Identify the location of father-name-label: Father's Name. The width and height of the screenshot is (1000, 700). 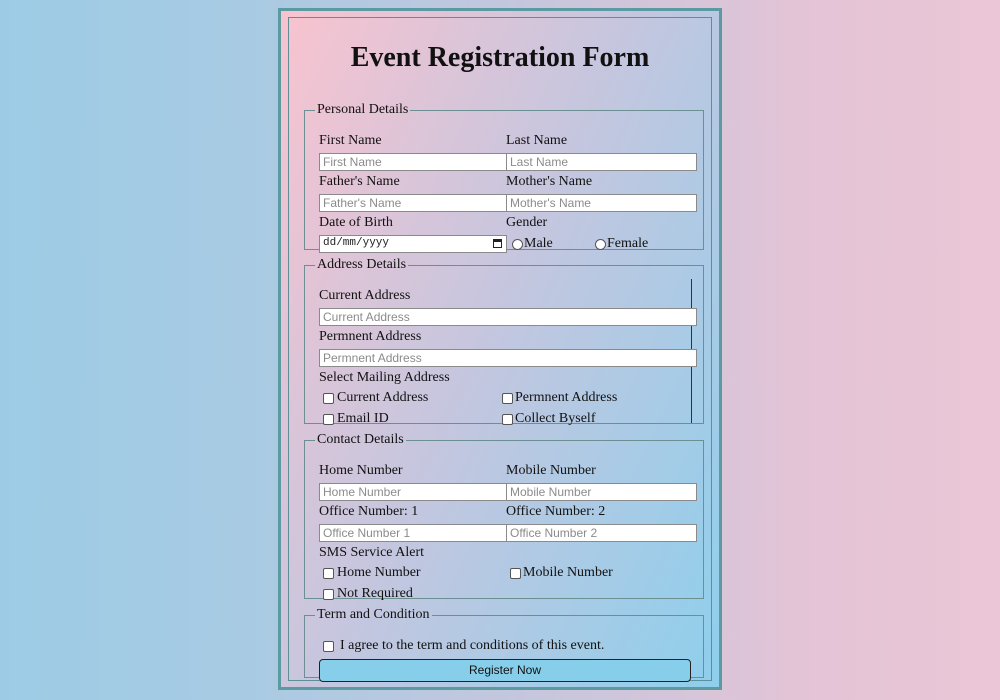
(359, 181).